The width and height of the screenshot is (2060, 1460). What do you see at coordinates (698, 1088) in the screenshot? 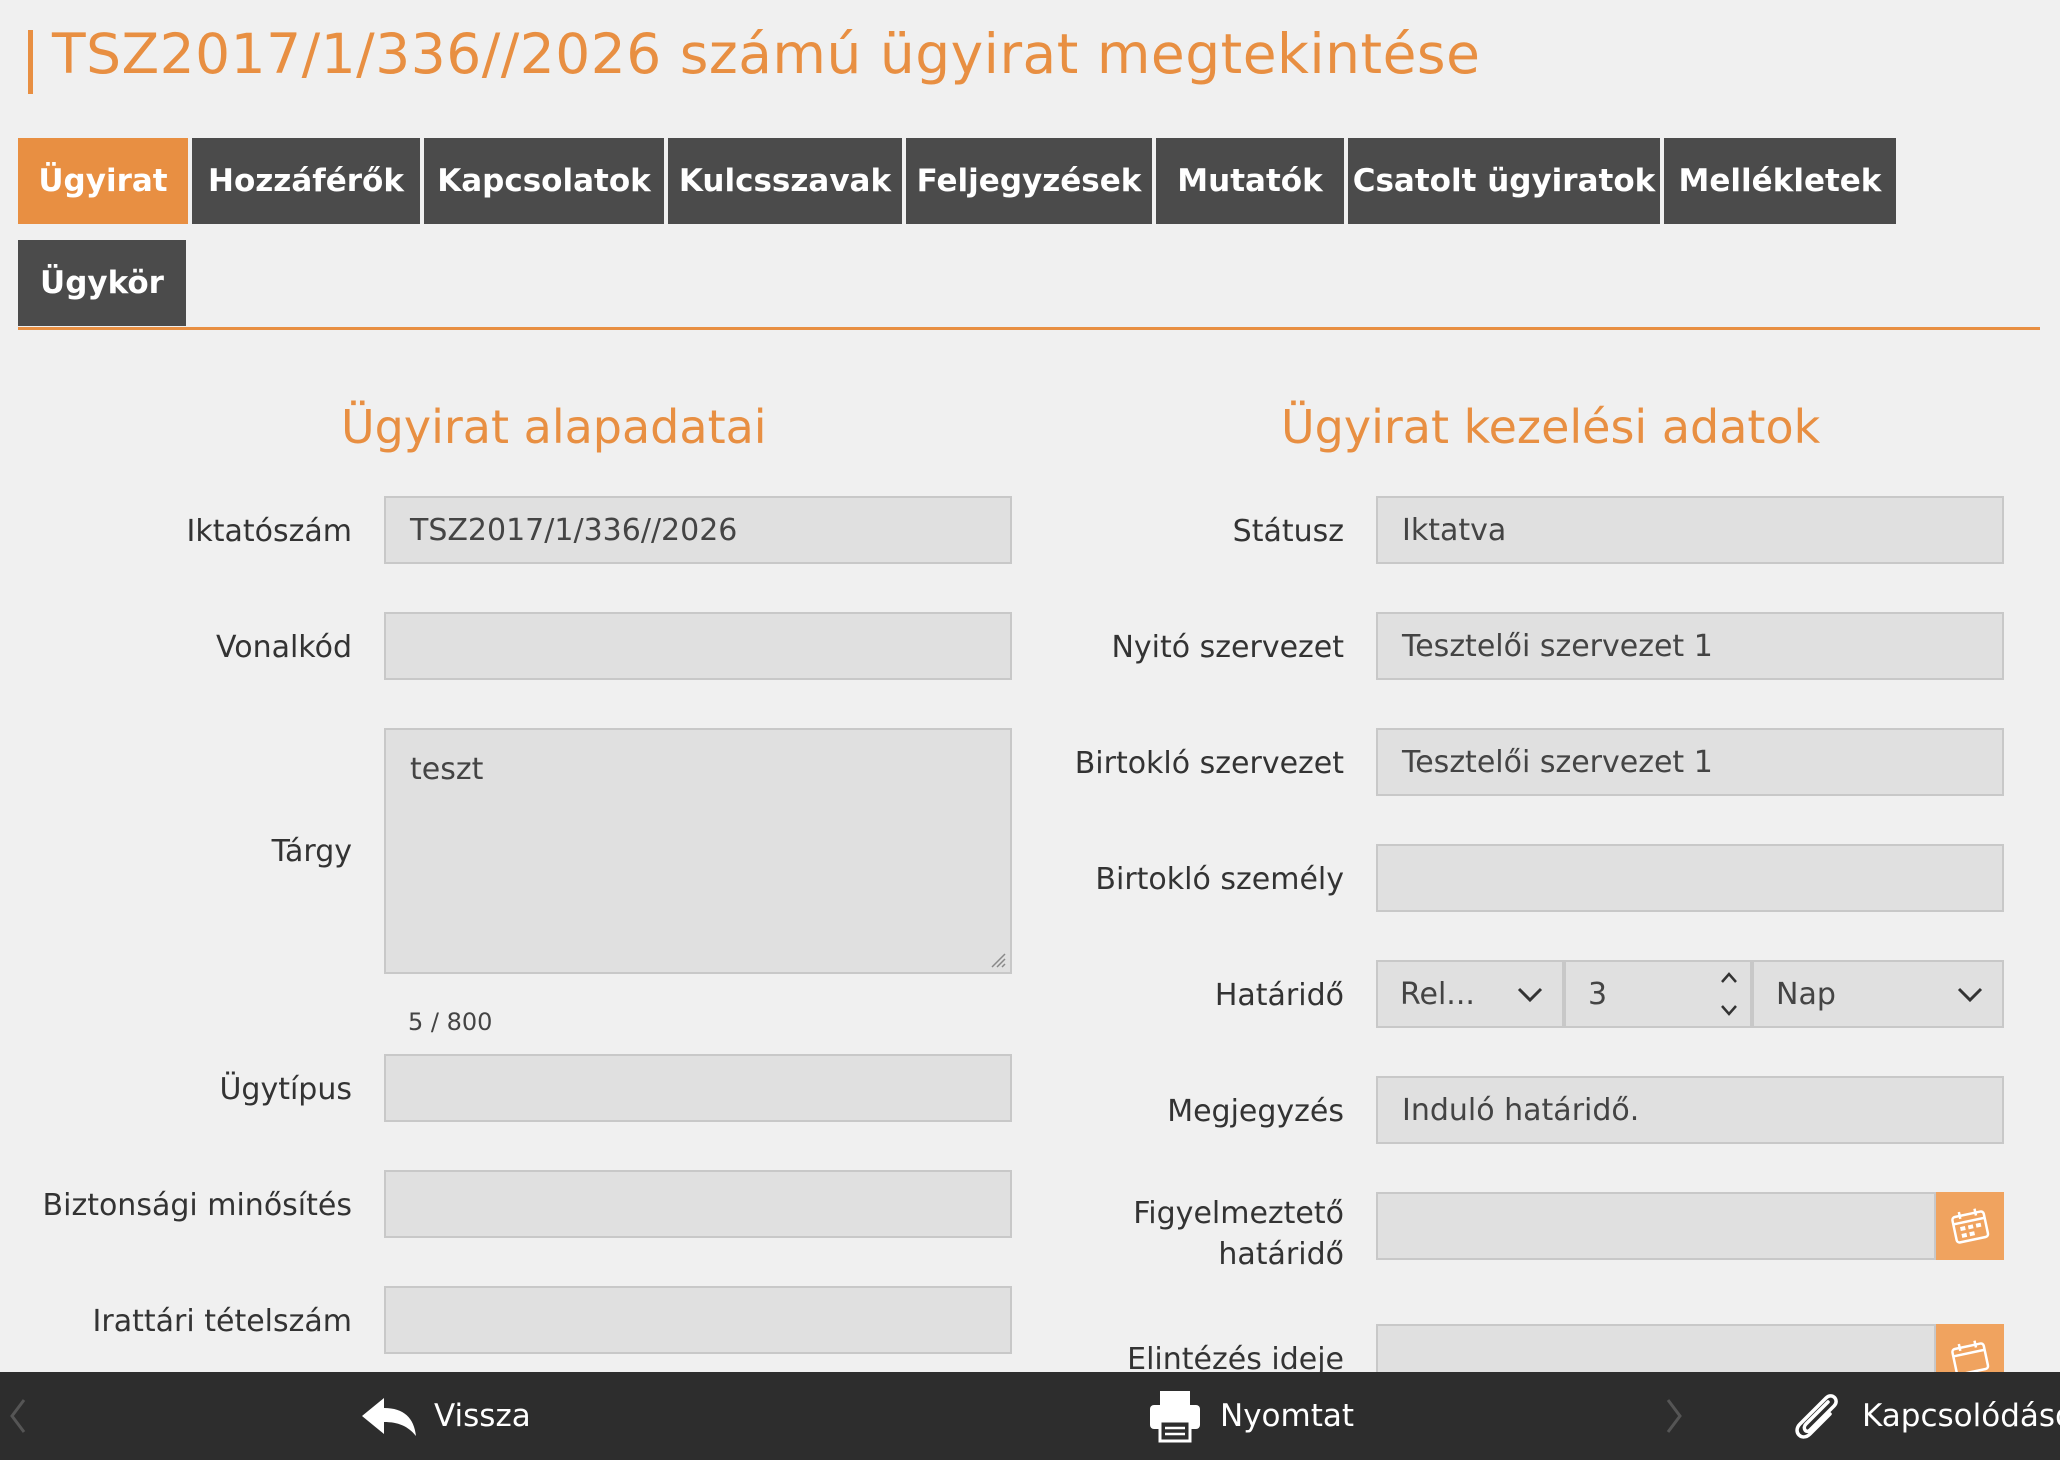
I see `ugytipus-field` at bounding box center [698, 1088].